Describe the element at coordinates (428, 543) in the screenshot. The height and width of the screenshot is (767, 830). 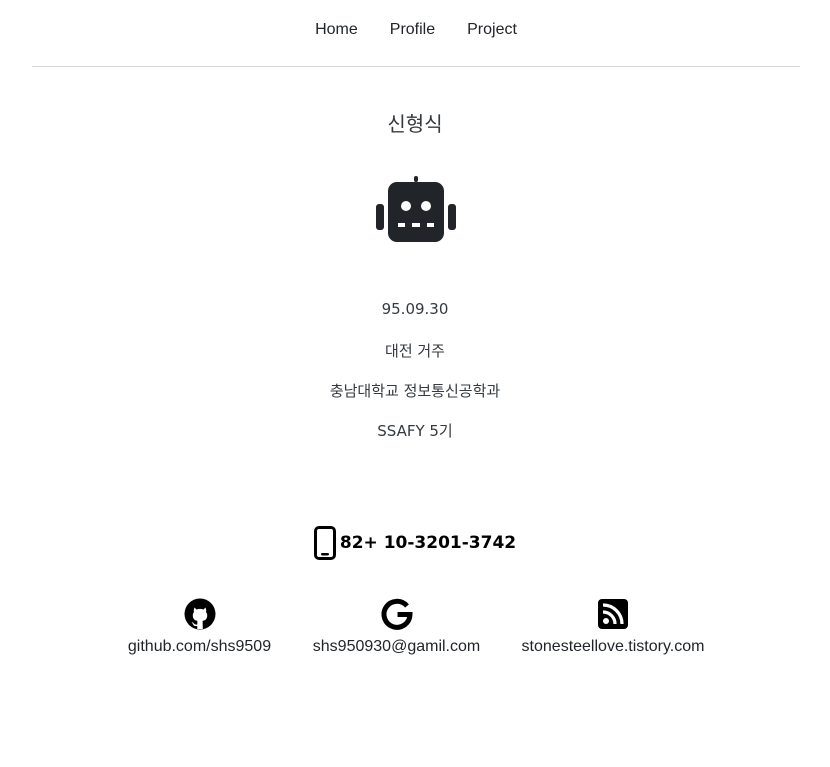
I see `phone-number: 82+ 10-3201-3742` at that location.